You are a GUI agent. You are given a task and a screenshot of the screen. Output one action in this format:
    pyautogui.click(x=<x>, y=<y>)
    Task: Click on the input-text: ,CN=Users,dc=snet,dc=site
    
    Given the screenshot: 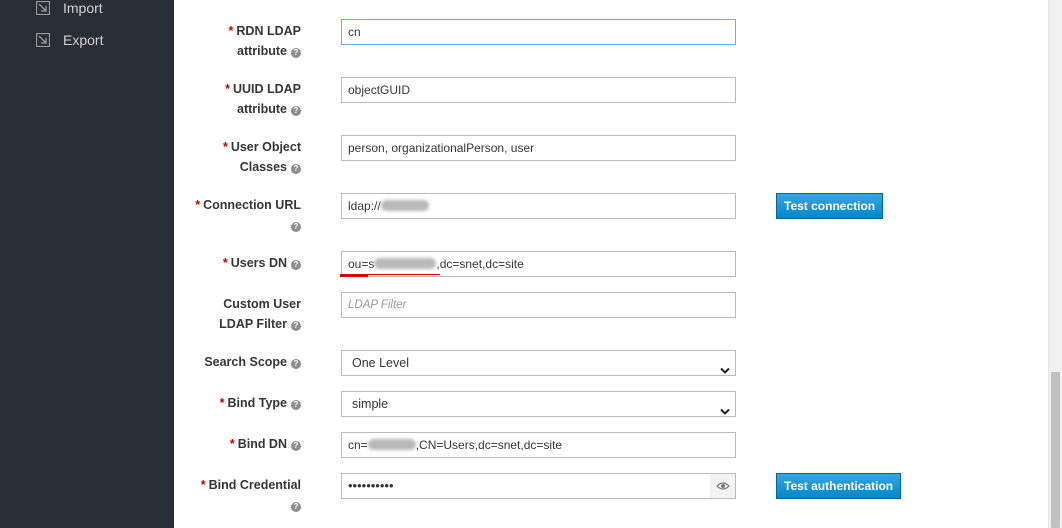 What is the action you would take?
    pyautogui.click(x=489, y=445)
    